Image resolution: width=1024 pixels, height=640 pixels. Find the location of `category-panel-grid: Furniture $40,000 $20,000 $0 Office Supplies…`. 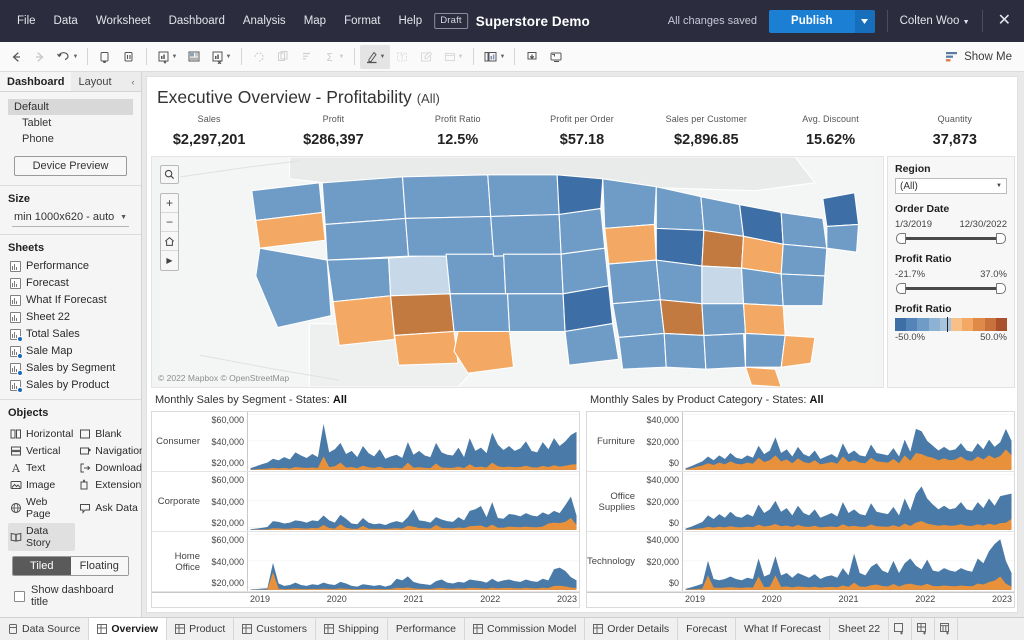

category-panel-grid: Furniture $40,000 $20,000 $0 Office Supplies… is located at coordinates (800, 509).